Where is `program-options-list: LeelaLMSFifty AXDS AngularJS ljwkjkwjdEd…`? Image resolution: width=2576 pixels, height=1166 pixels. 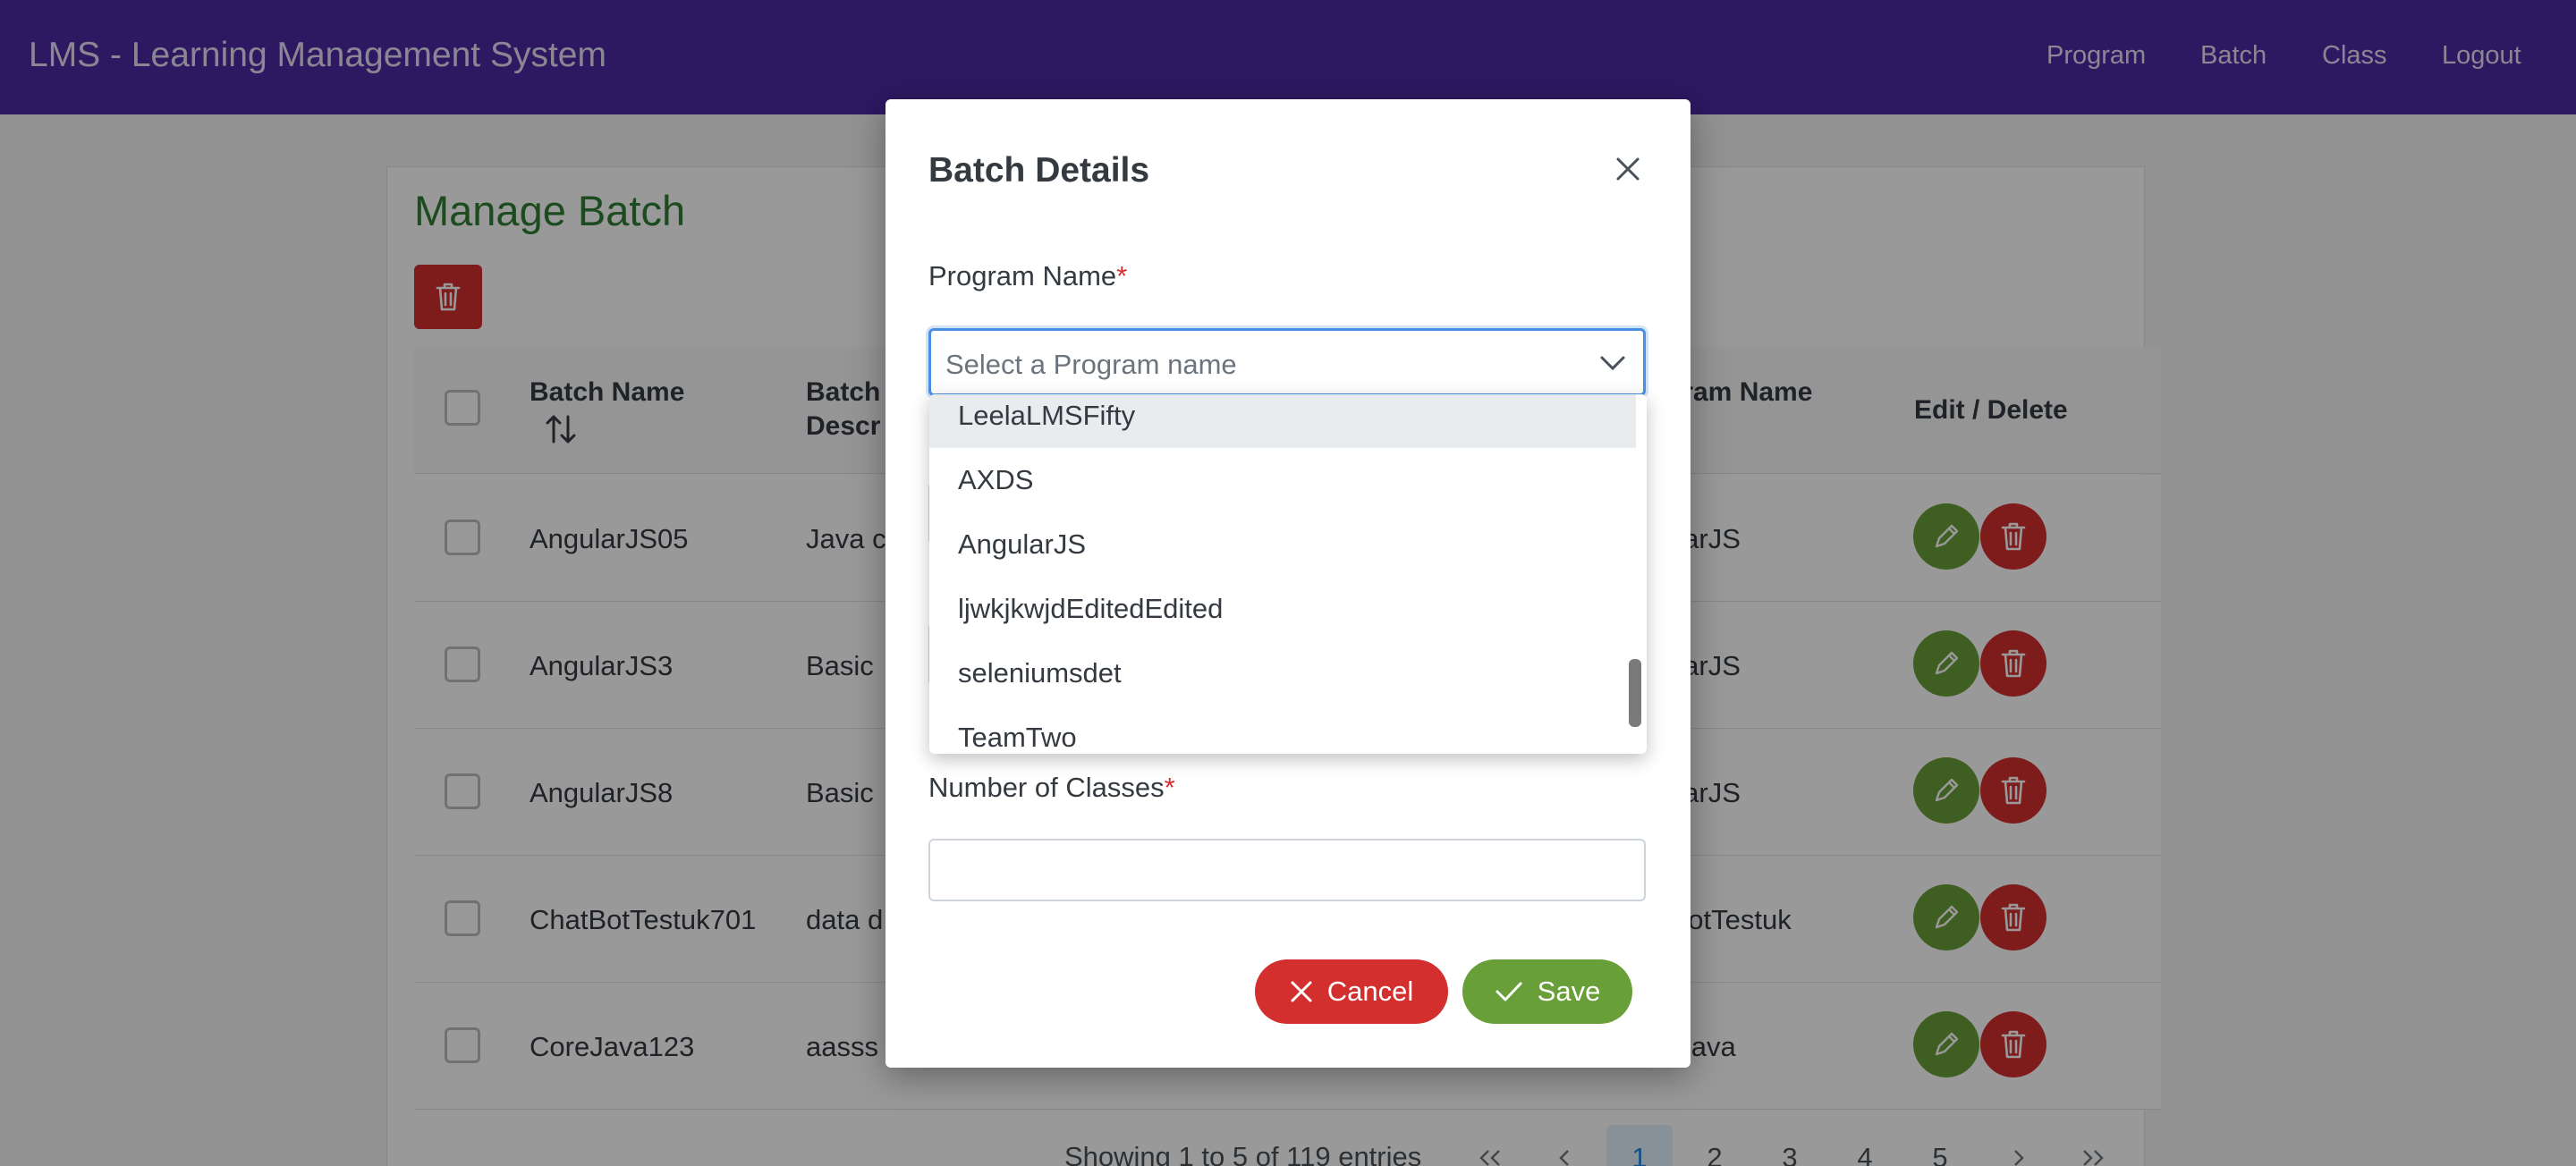
program-options-list: LeelaLMSFifty AXDS AngularJS ljwkjkwjdEd… is located at coordinates (1288, 574).